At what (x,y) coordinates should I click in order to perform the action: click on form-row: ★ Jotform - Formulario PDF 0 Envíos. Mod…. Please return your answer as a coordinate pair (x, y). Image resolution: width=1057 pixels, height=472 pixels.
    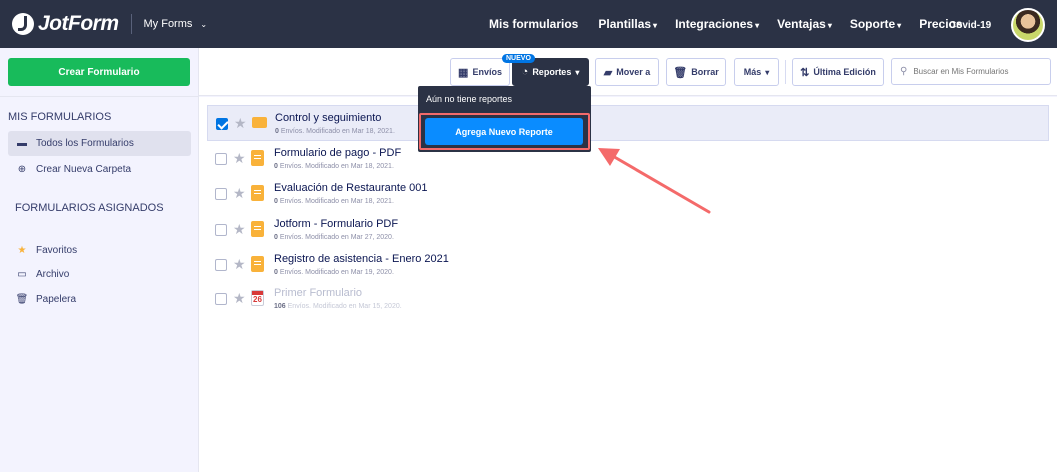
    Looking at the image, I should click on (628, 230).